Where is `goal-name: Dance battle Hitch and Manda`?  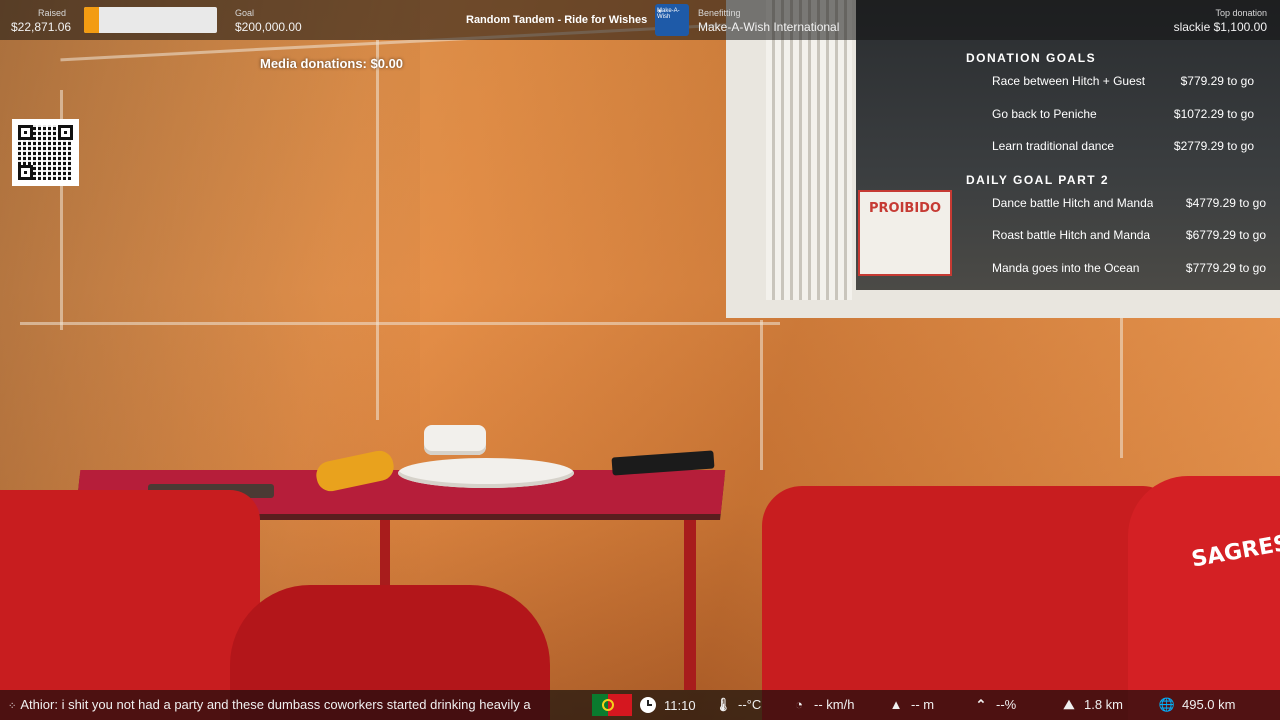 goal-name: Dance battle Hitch and Manda is located at coordinates (1073, 202).